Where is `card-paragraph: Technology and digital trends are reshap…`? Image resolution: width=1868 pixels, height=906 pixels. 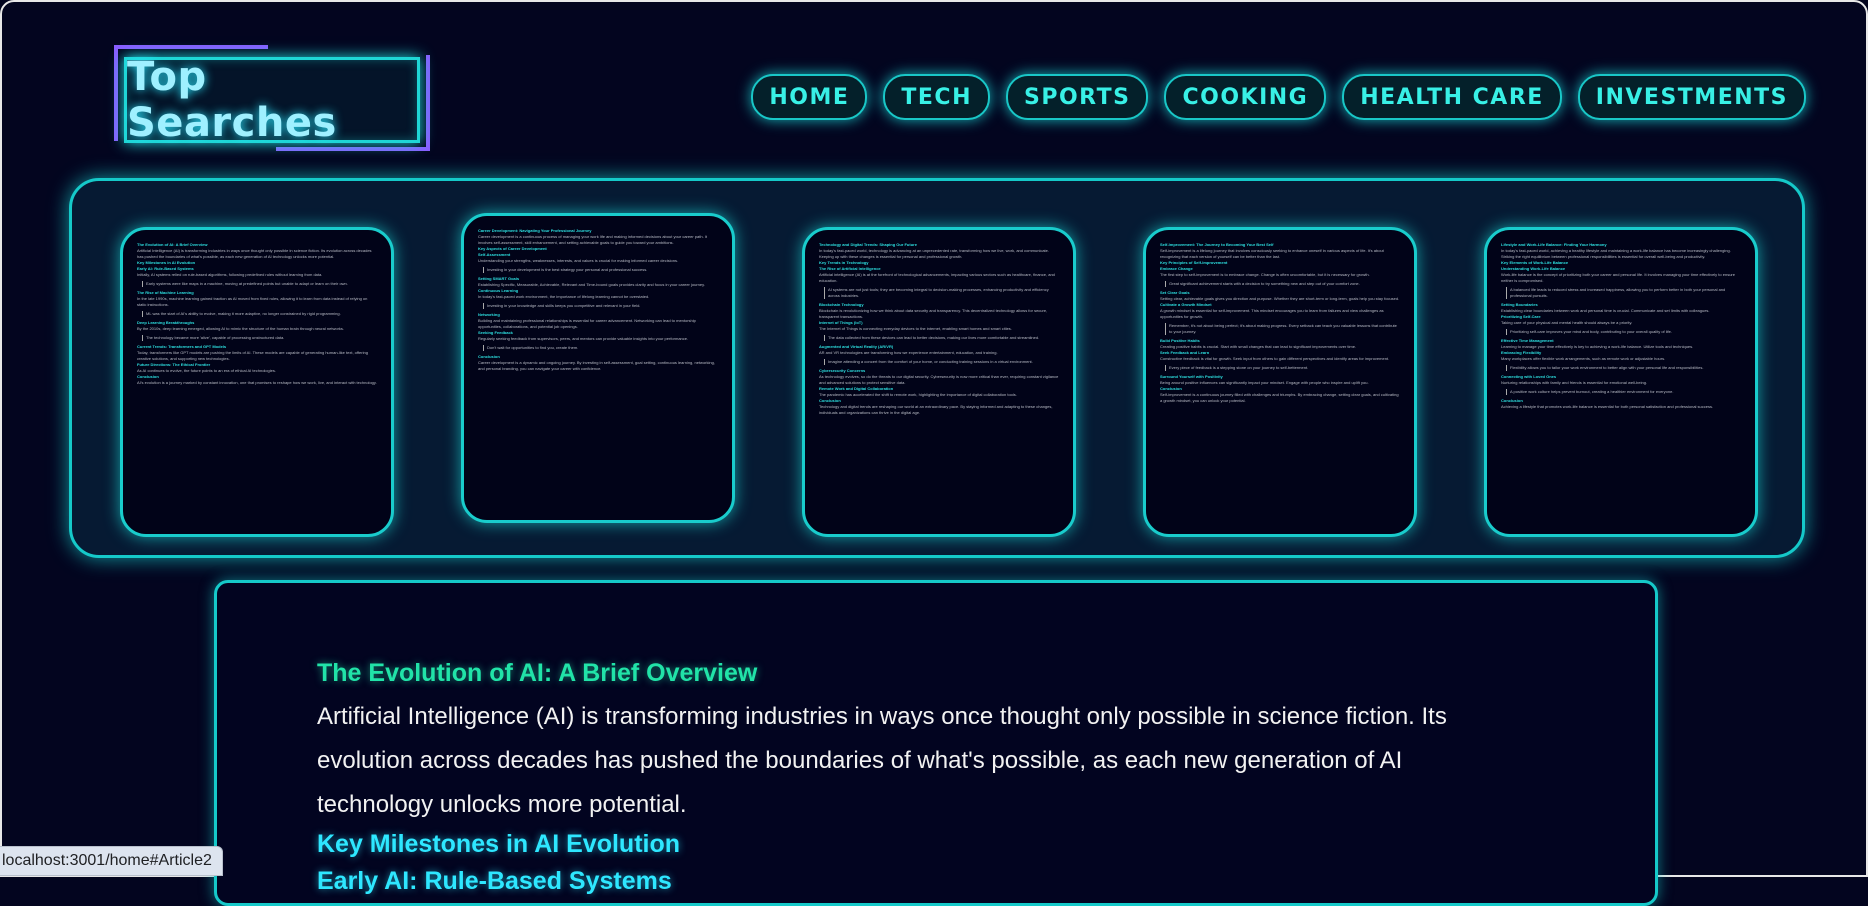
card-paragraph: Technology and digital trends are reshap… is located at coordinates (936, 409).